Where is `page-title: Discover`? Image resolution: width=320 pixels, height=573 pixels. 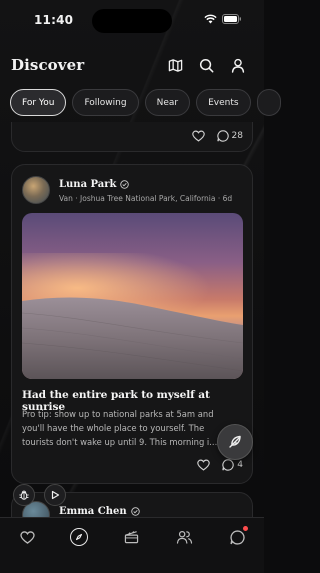 page-title: Discover is located at coordinates (48, 65).